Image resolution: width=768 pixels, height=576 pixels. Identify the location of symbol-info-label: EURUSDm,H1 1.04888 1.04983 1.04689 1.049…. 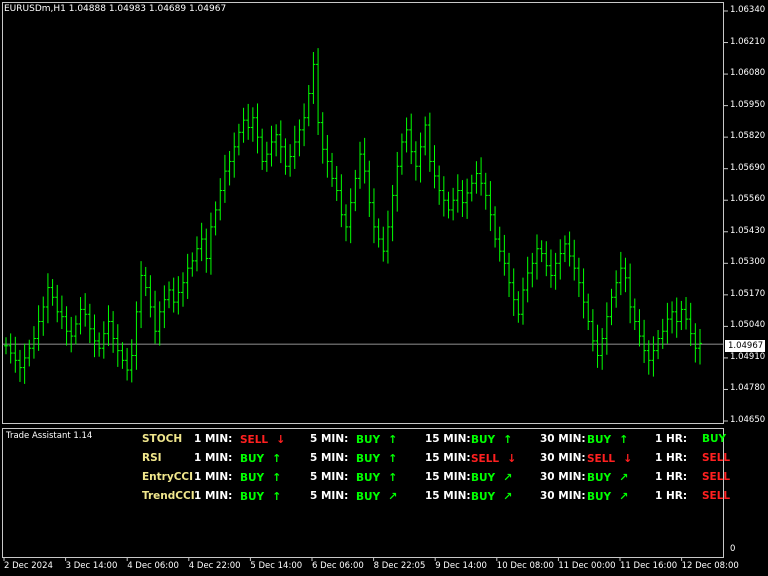
(115, 9).